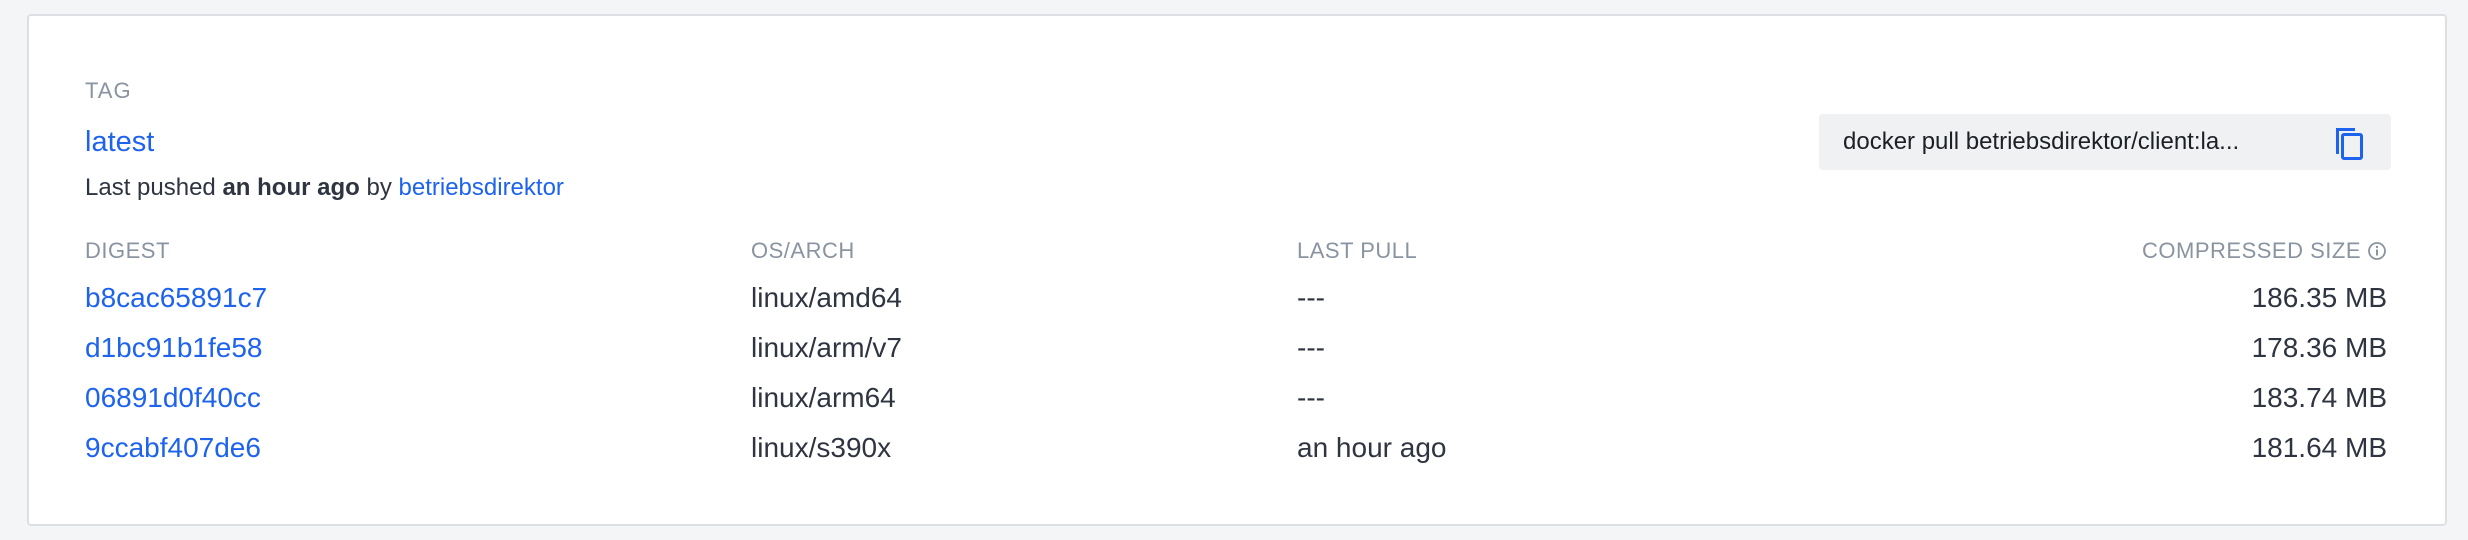 Image resolution: width=2468 pixels, height=540 pixels. What do you see at coordinates (2251, 250) in the screenshot?
I see `header-compressed-size-label: COMPRESSED SIZE` at bounding box center [2251, 250].